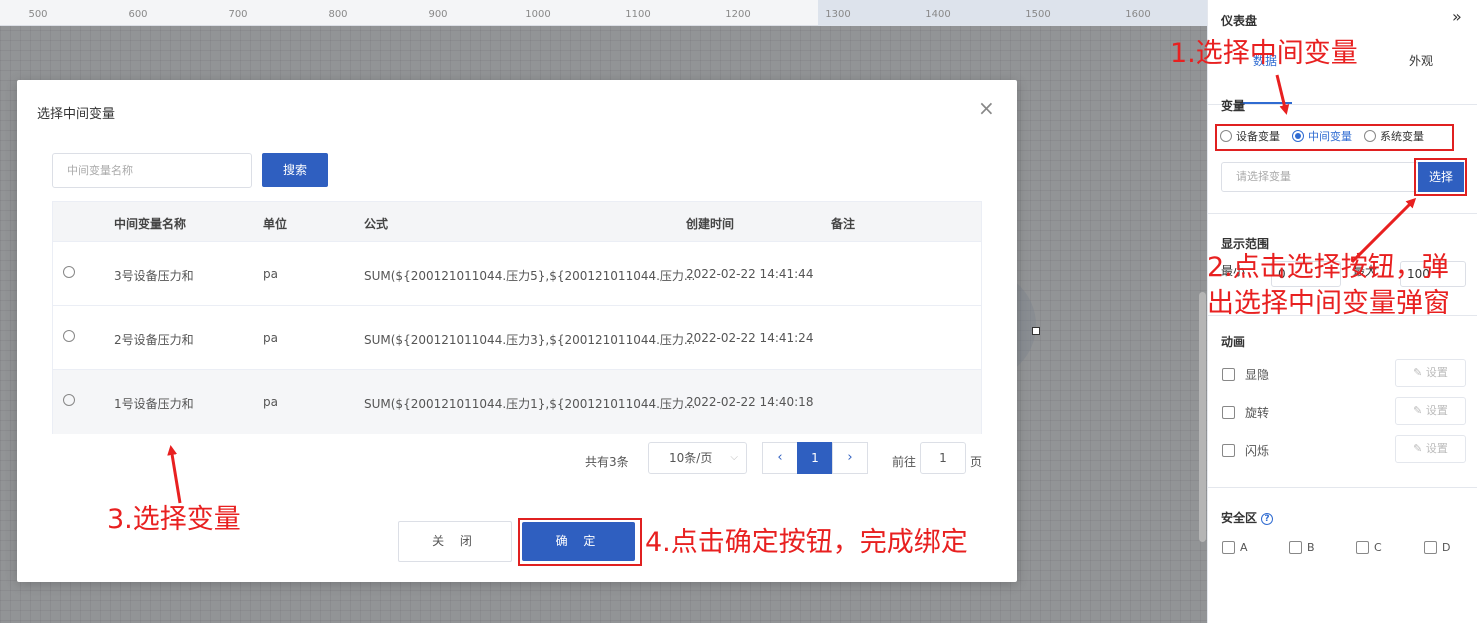 The image size is (1477, 623). What do you see at coordinates (1441, 177) in the screenshot?
I see `choose-variable-button: 选择` at bounding box center [1441, 177].